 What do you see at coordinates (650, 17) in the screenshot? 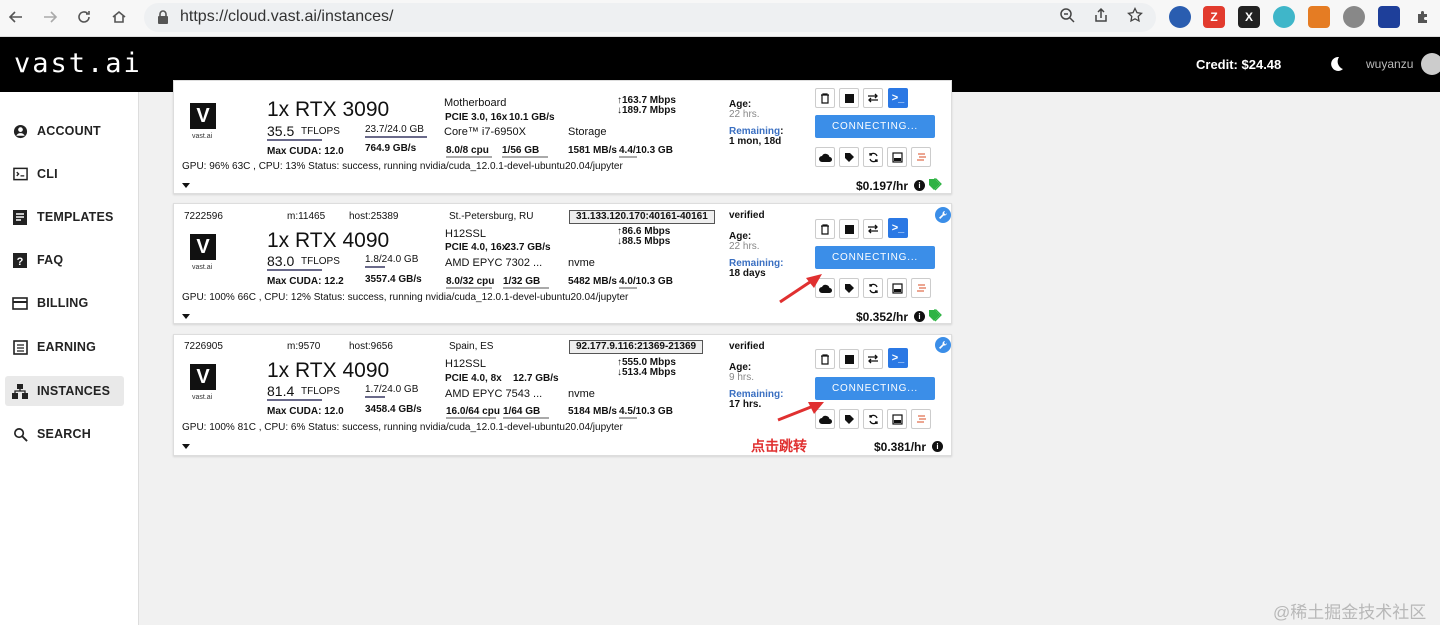
I see `address-bar: https://cloud.vast.ai/instances/` at bounding box center [650, 17].